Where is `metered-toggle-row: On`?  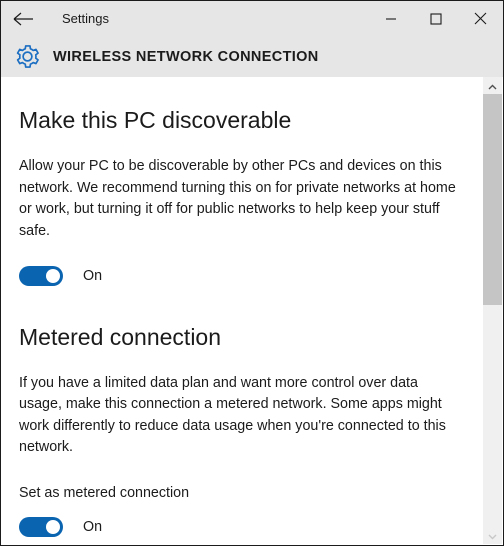 metered-toggle-row: On is located at coordinates (243, 526).